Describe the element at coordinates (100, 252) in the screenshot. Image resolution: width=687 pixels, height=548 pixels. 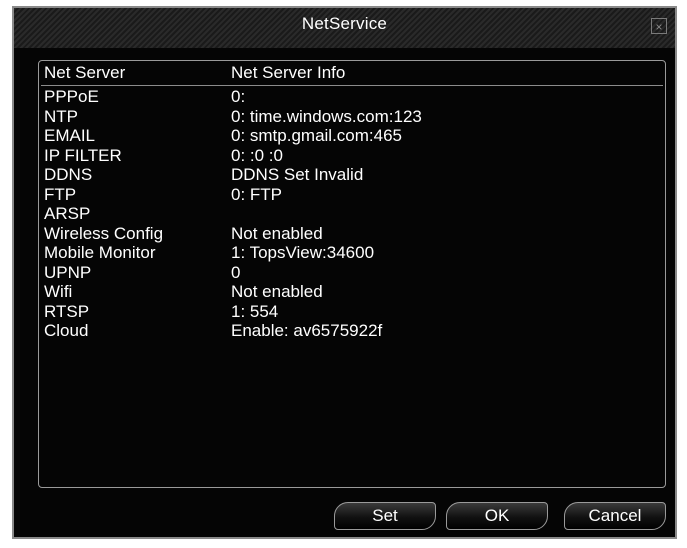
I see `row-name: Mobile Monitor` at that location.